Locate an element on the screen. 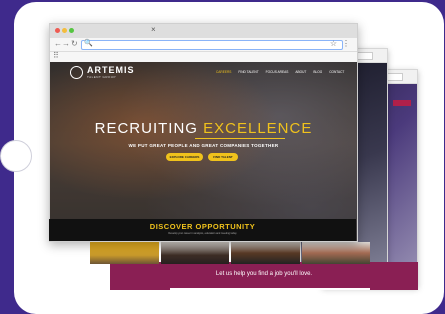 Image resolution: width=445 pixels, height=314 pixels. site-logo: ARTEMIS is located at coordinates (111, 70).